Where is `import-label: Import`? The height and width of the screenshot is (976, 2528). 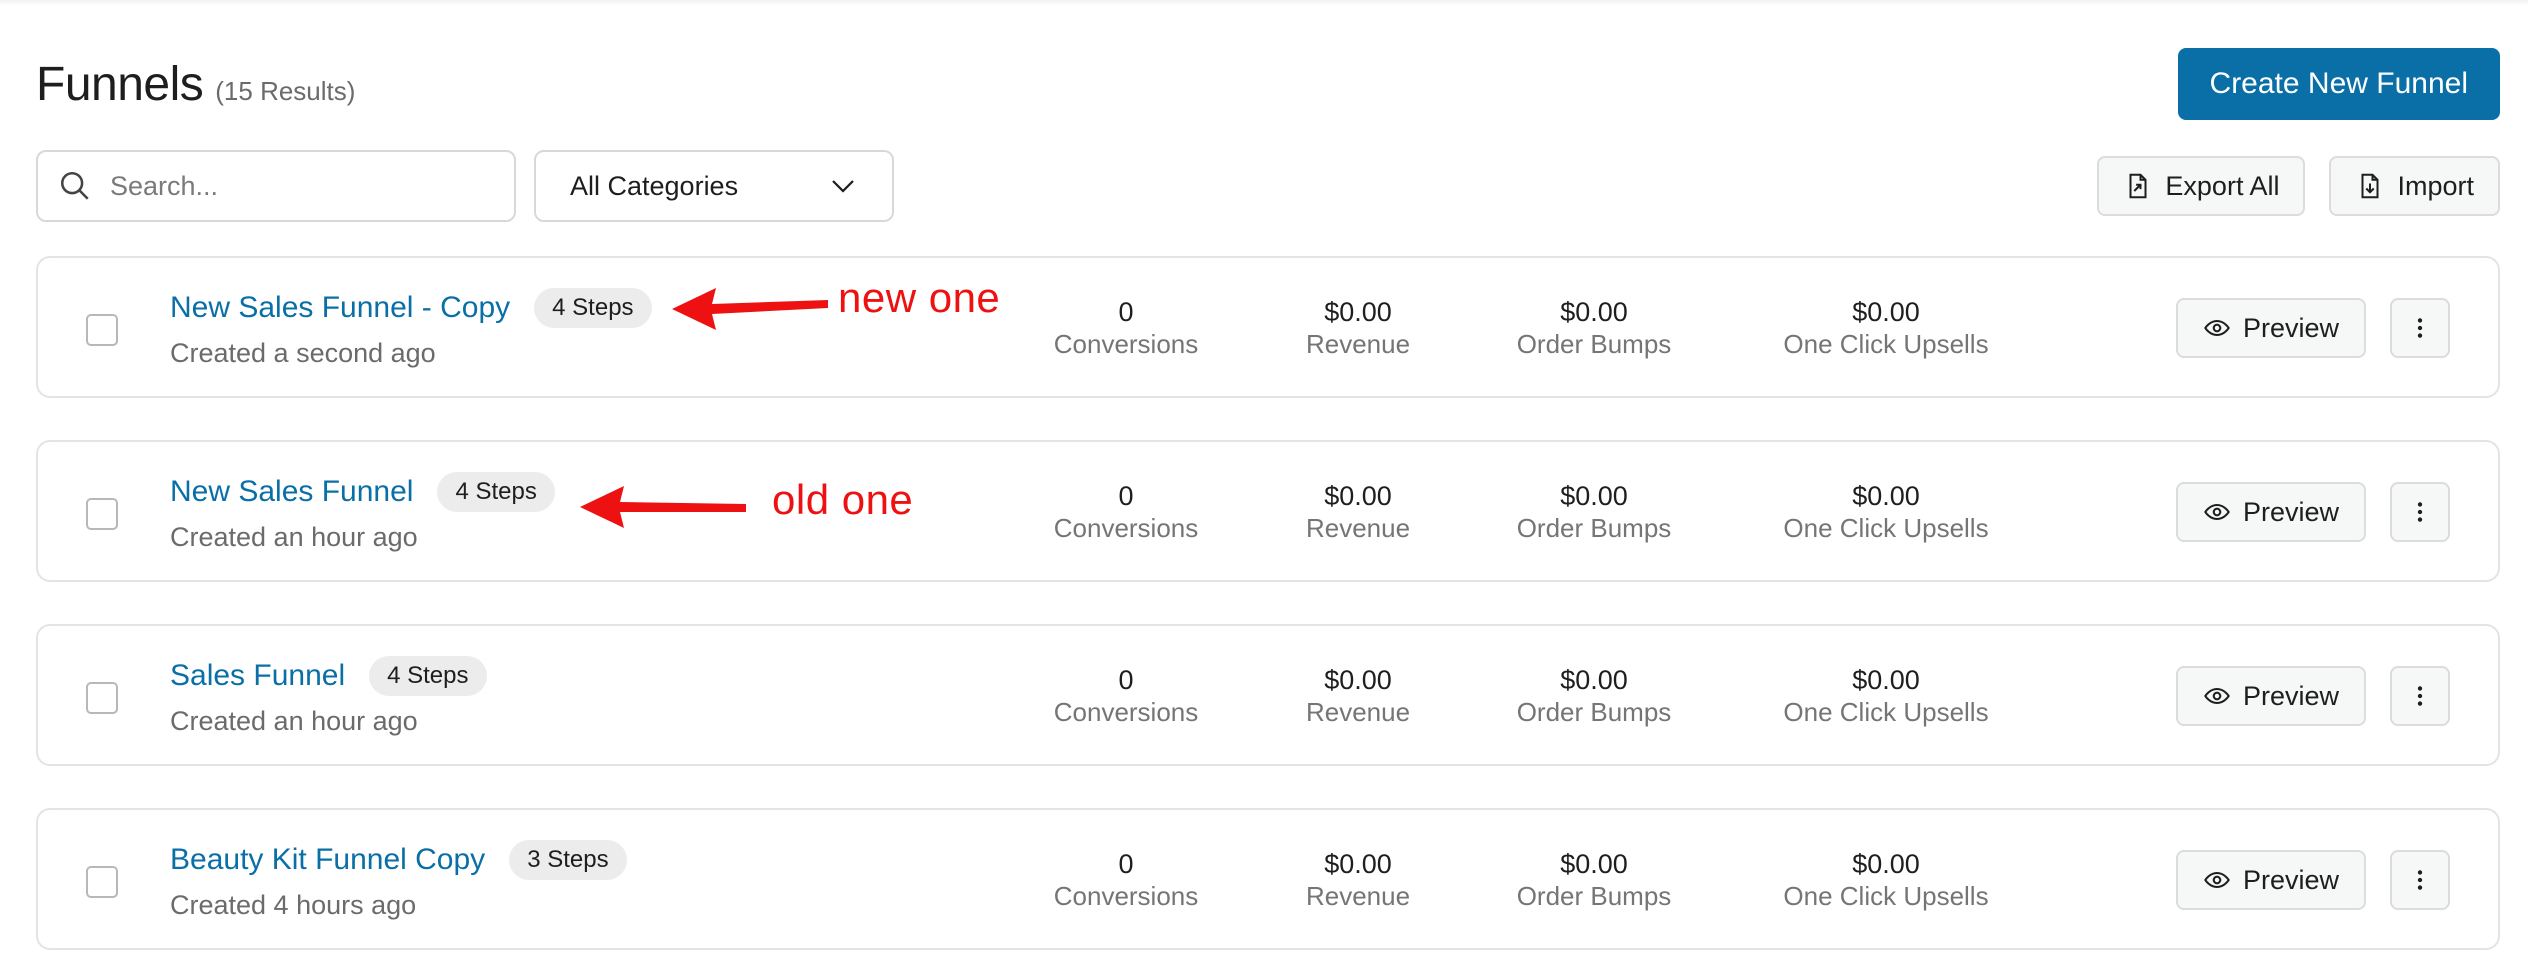
import-label: Import is located at coordinates (2435, 185).